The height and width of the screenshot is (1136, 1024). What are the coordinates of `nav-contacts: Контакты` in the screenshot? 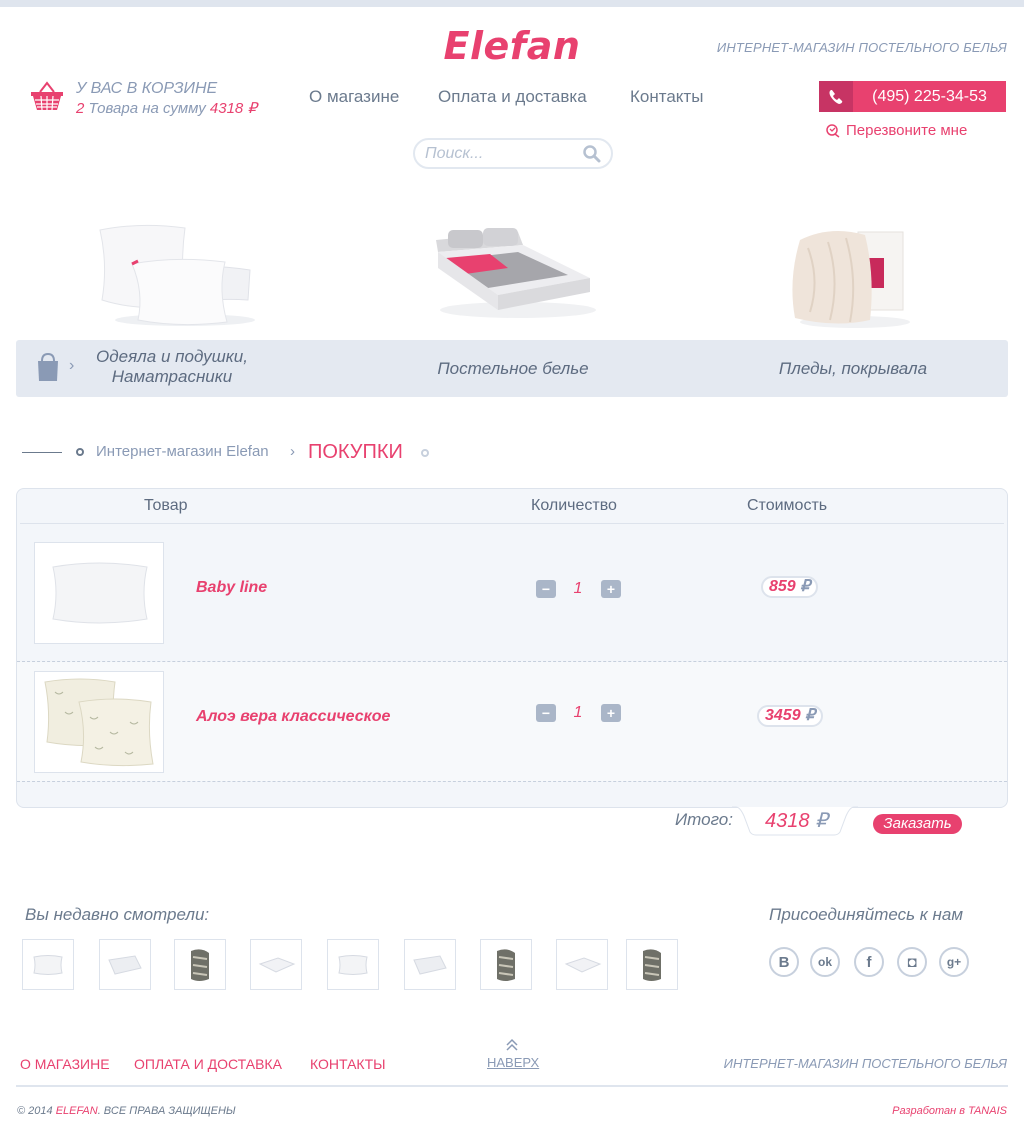 It's located at (666, 97).